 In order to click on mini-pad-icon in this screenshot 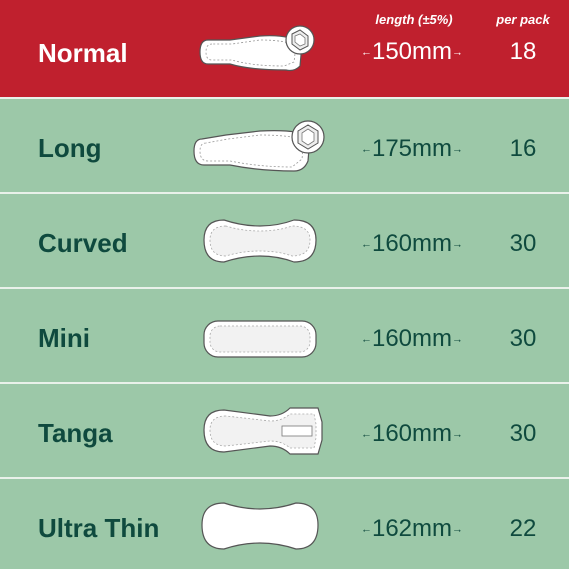, I will do `click(260, 339)`.